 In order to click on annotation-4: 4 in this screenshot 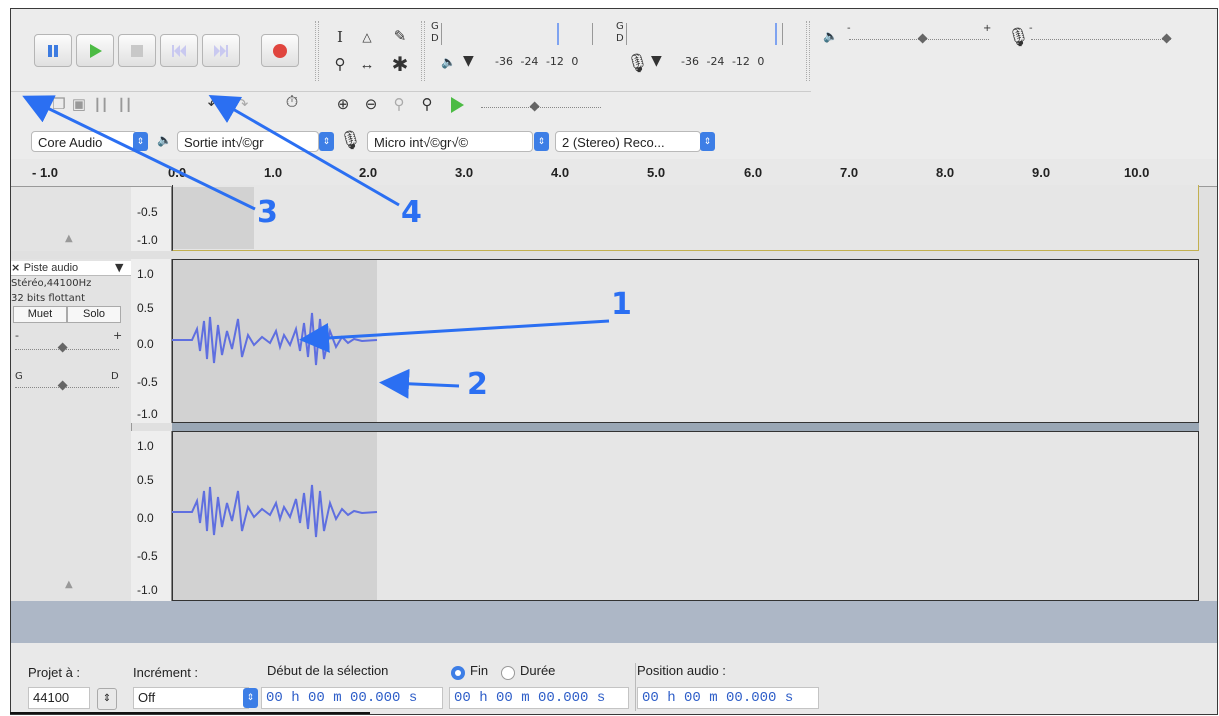, I will do `click(411, 212)`.